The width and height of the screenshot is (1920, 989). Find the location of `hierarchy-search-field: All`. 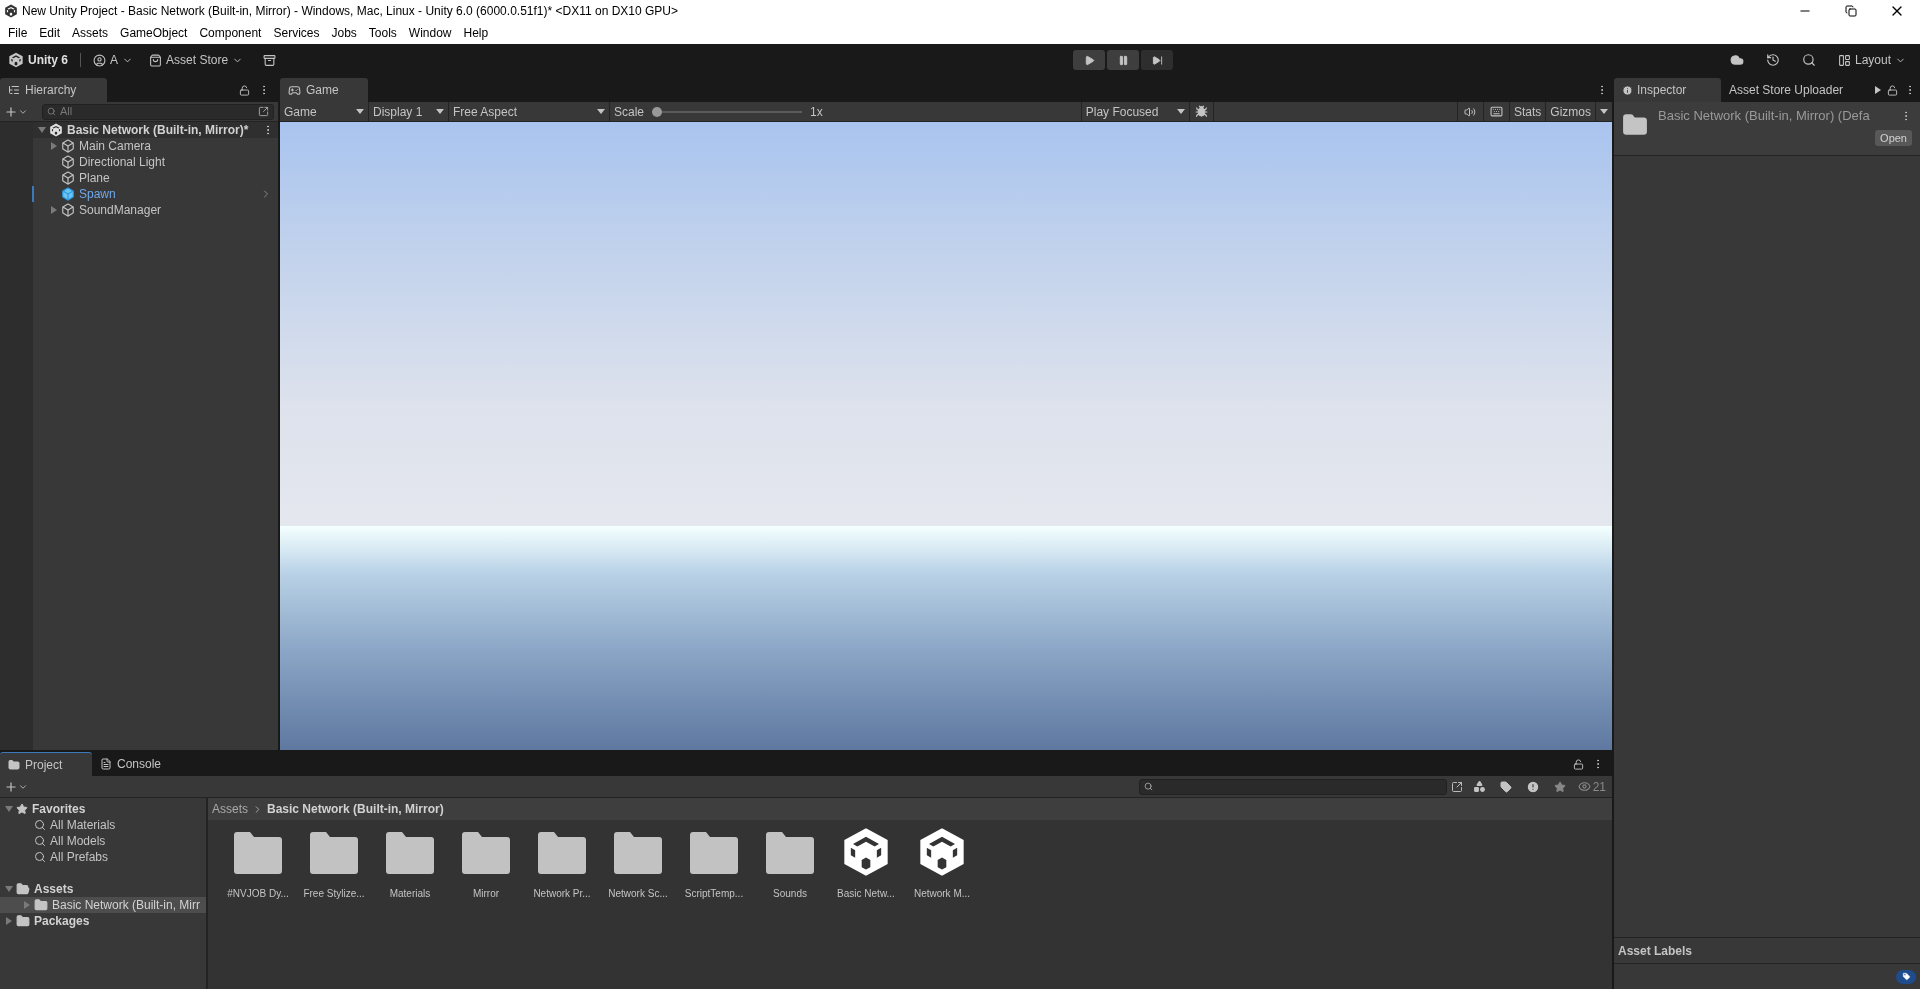

hierarchy-search-field: All is located at coordinates (158, 111).